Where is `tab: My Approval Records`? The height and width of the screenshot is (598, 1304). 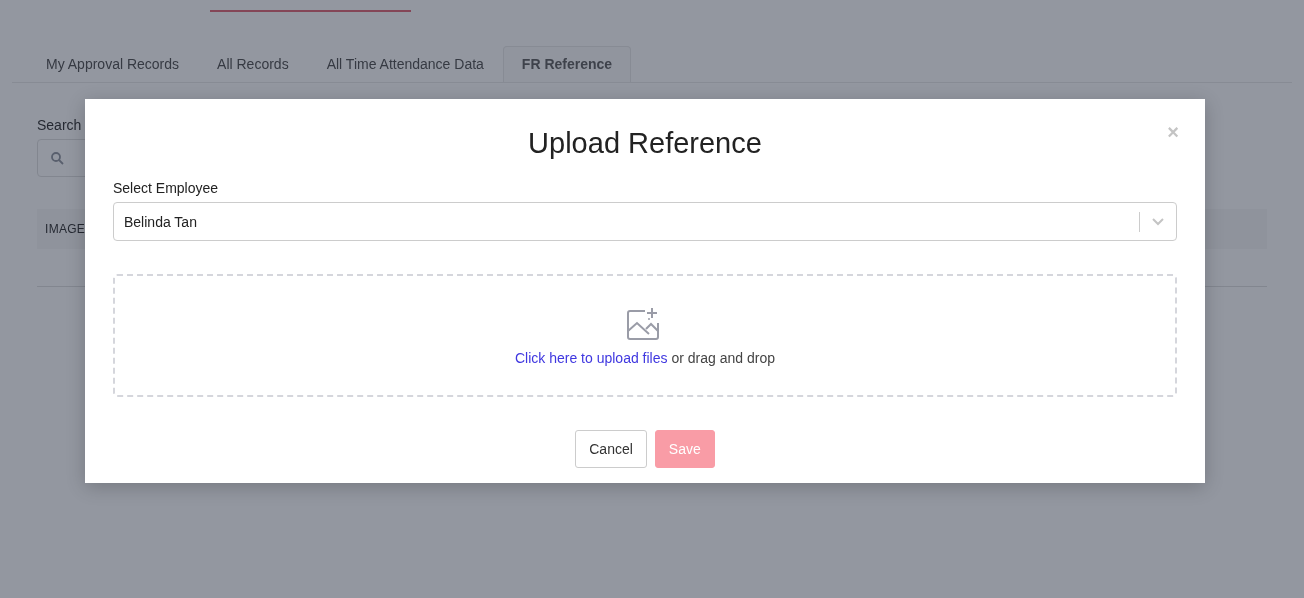
tab: My Approval Records is located at coordinates (113, 64).